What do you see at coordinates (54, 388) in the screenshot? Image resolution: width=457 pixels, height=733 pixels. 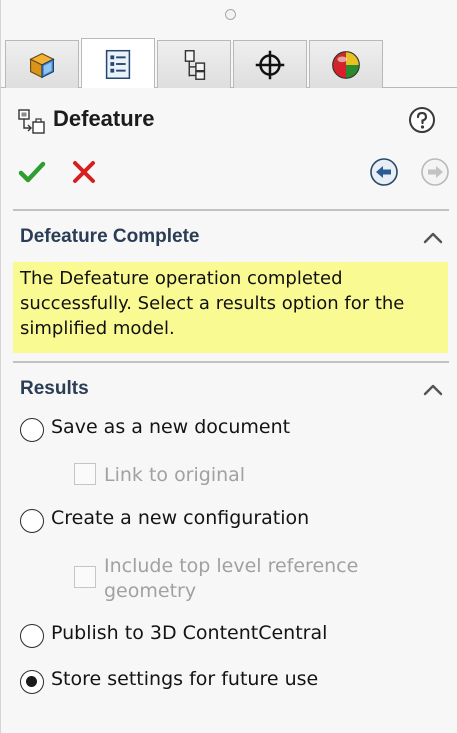 I see `section-title: Results` at bounding box center [54, 388].